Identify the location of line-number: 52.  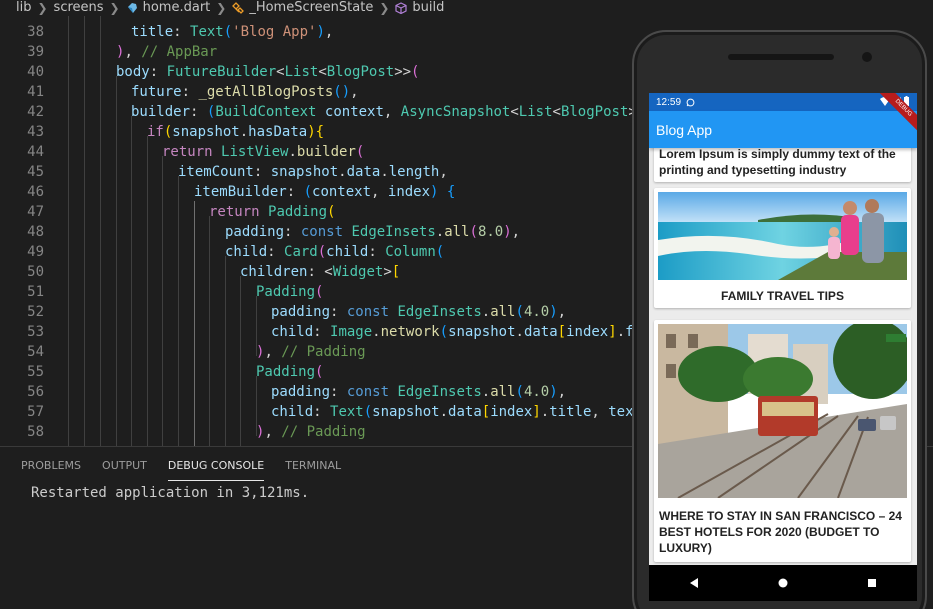
(35, 312).